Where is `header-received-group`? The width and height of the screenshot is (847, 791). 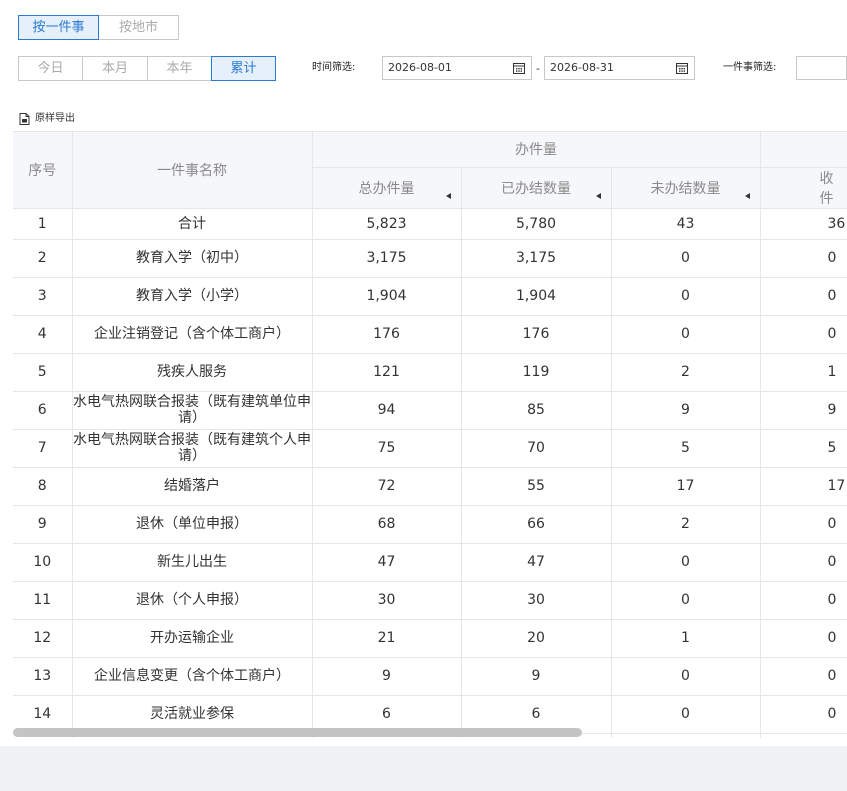 header-received-group is located at coordinates (803, 150).